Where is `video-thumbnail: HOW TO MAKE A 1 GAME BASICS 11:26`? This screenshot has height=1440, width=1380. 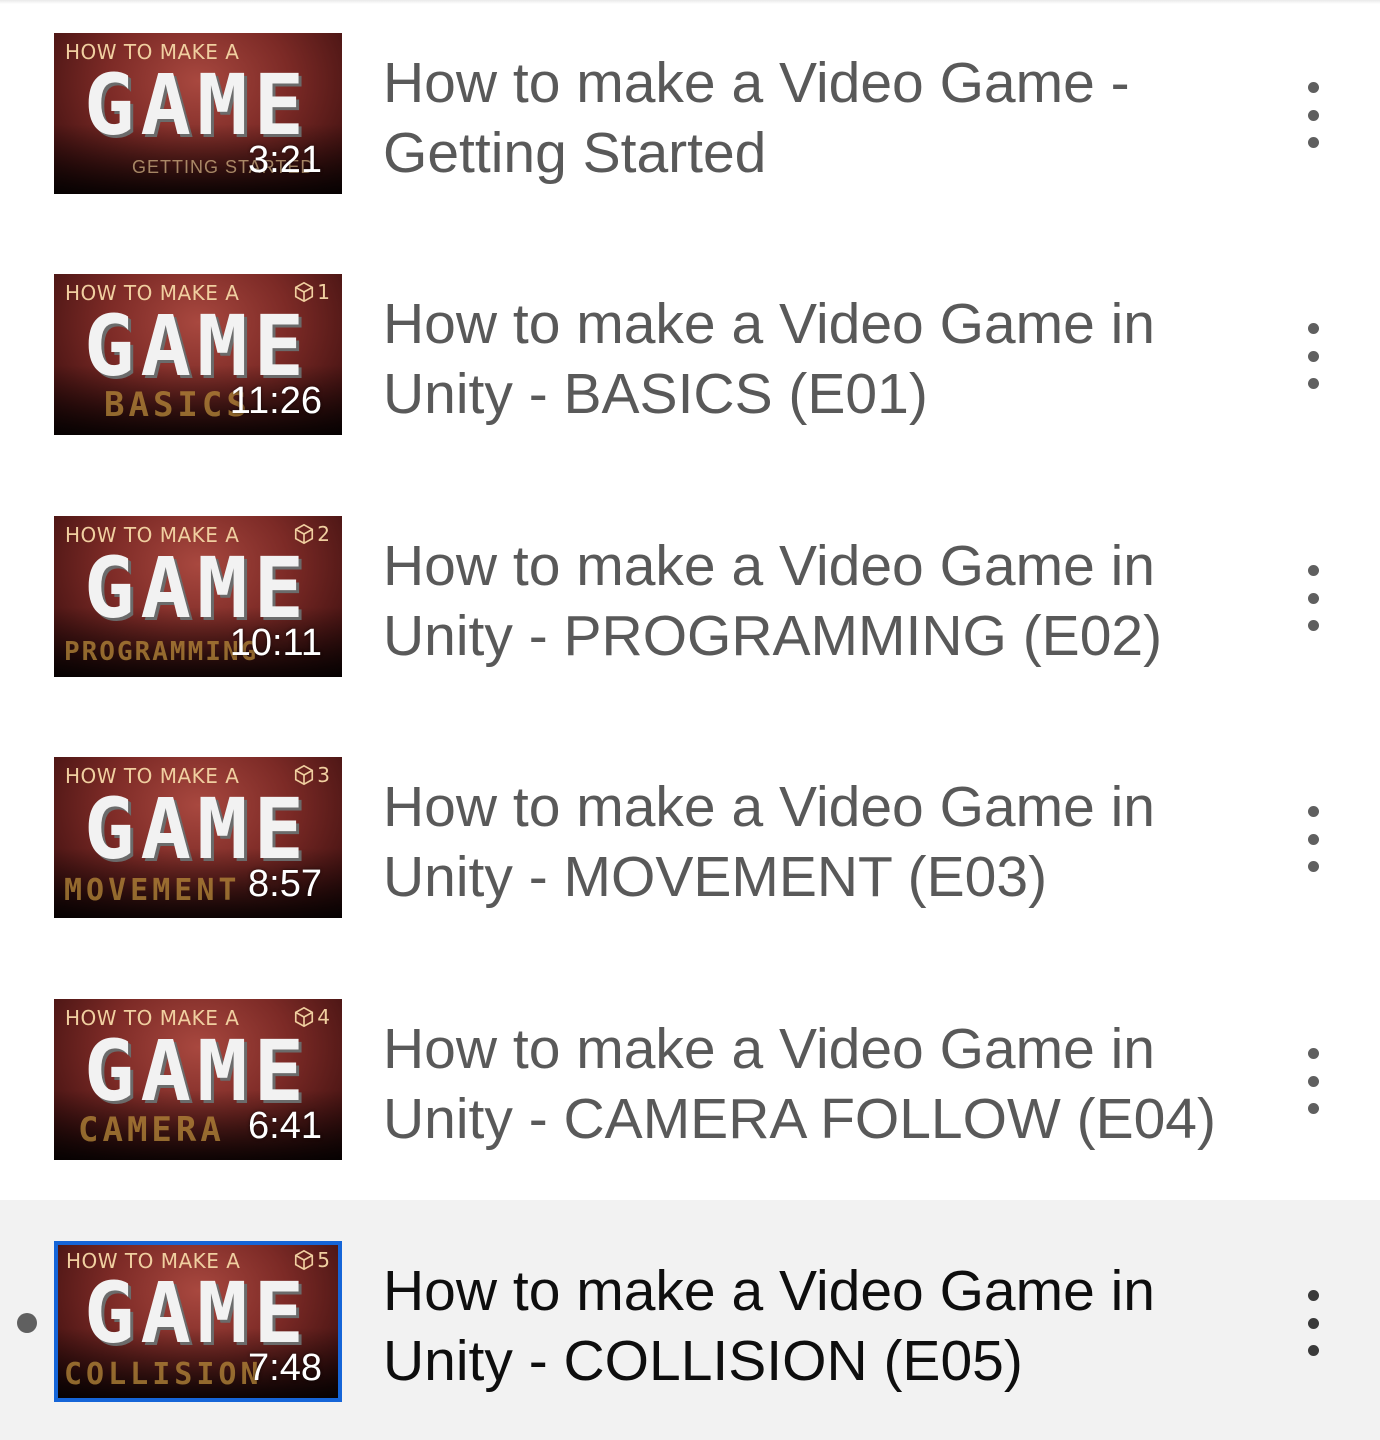 video-thumbnail: HOW TO MAKE A 1 GAME BASICS 11:26 is located at coordinates (198, 354).